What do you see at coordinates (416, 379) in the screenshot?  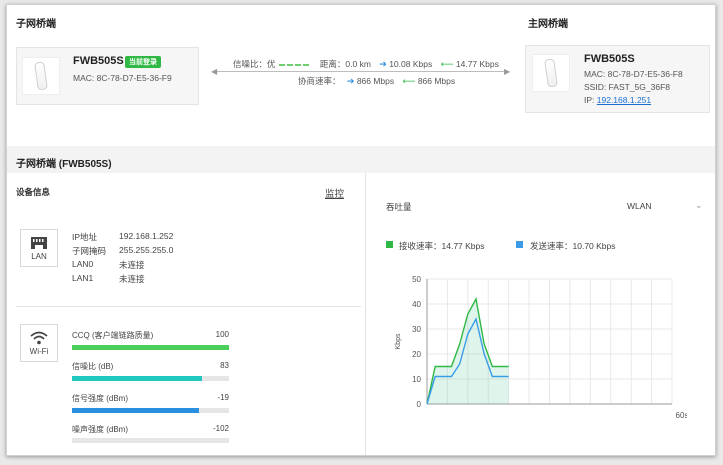 I see `y-tick-label: 10` at bounding box center [416, 379].